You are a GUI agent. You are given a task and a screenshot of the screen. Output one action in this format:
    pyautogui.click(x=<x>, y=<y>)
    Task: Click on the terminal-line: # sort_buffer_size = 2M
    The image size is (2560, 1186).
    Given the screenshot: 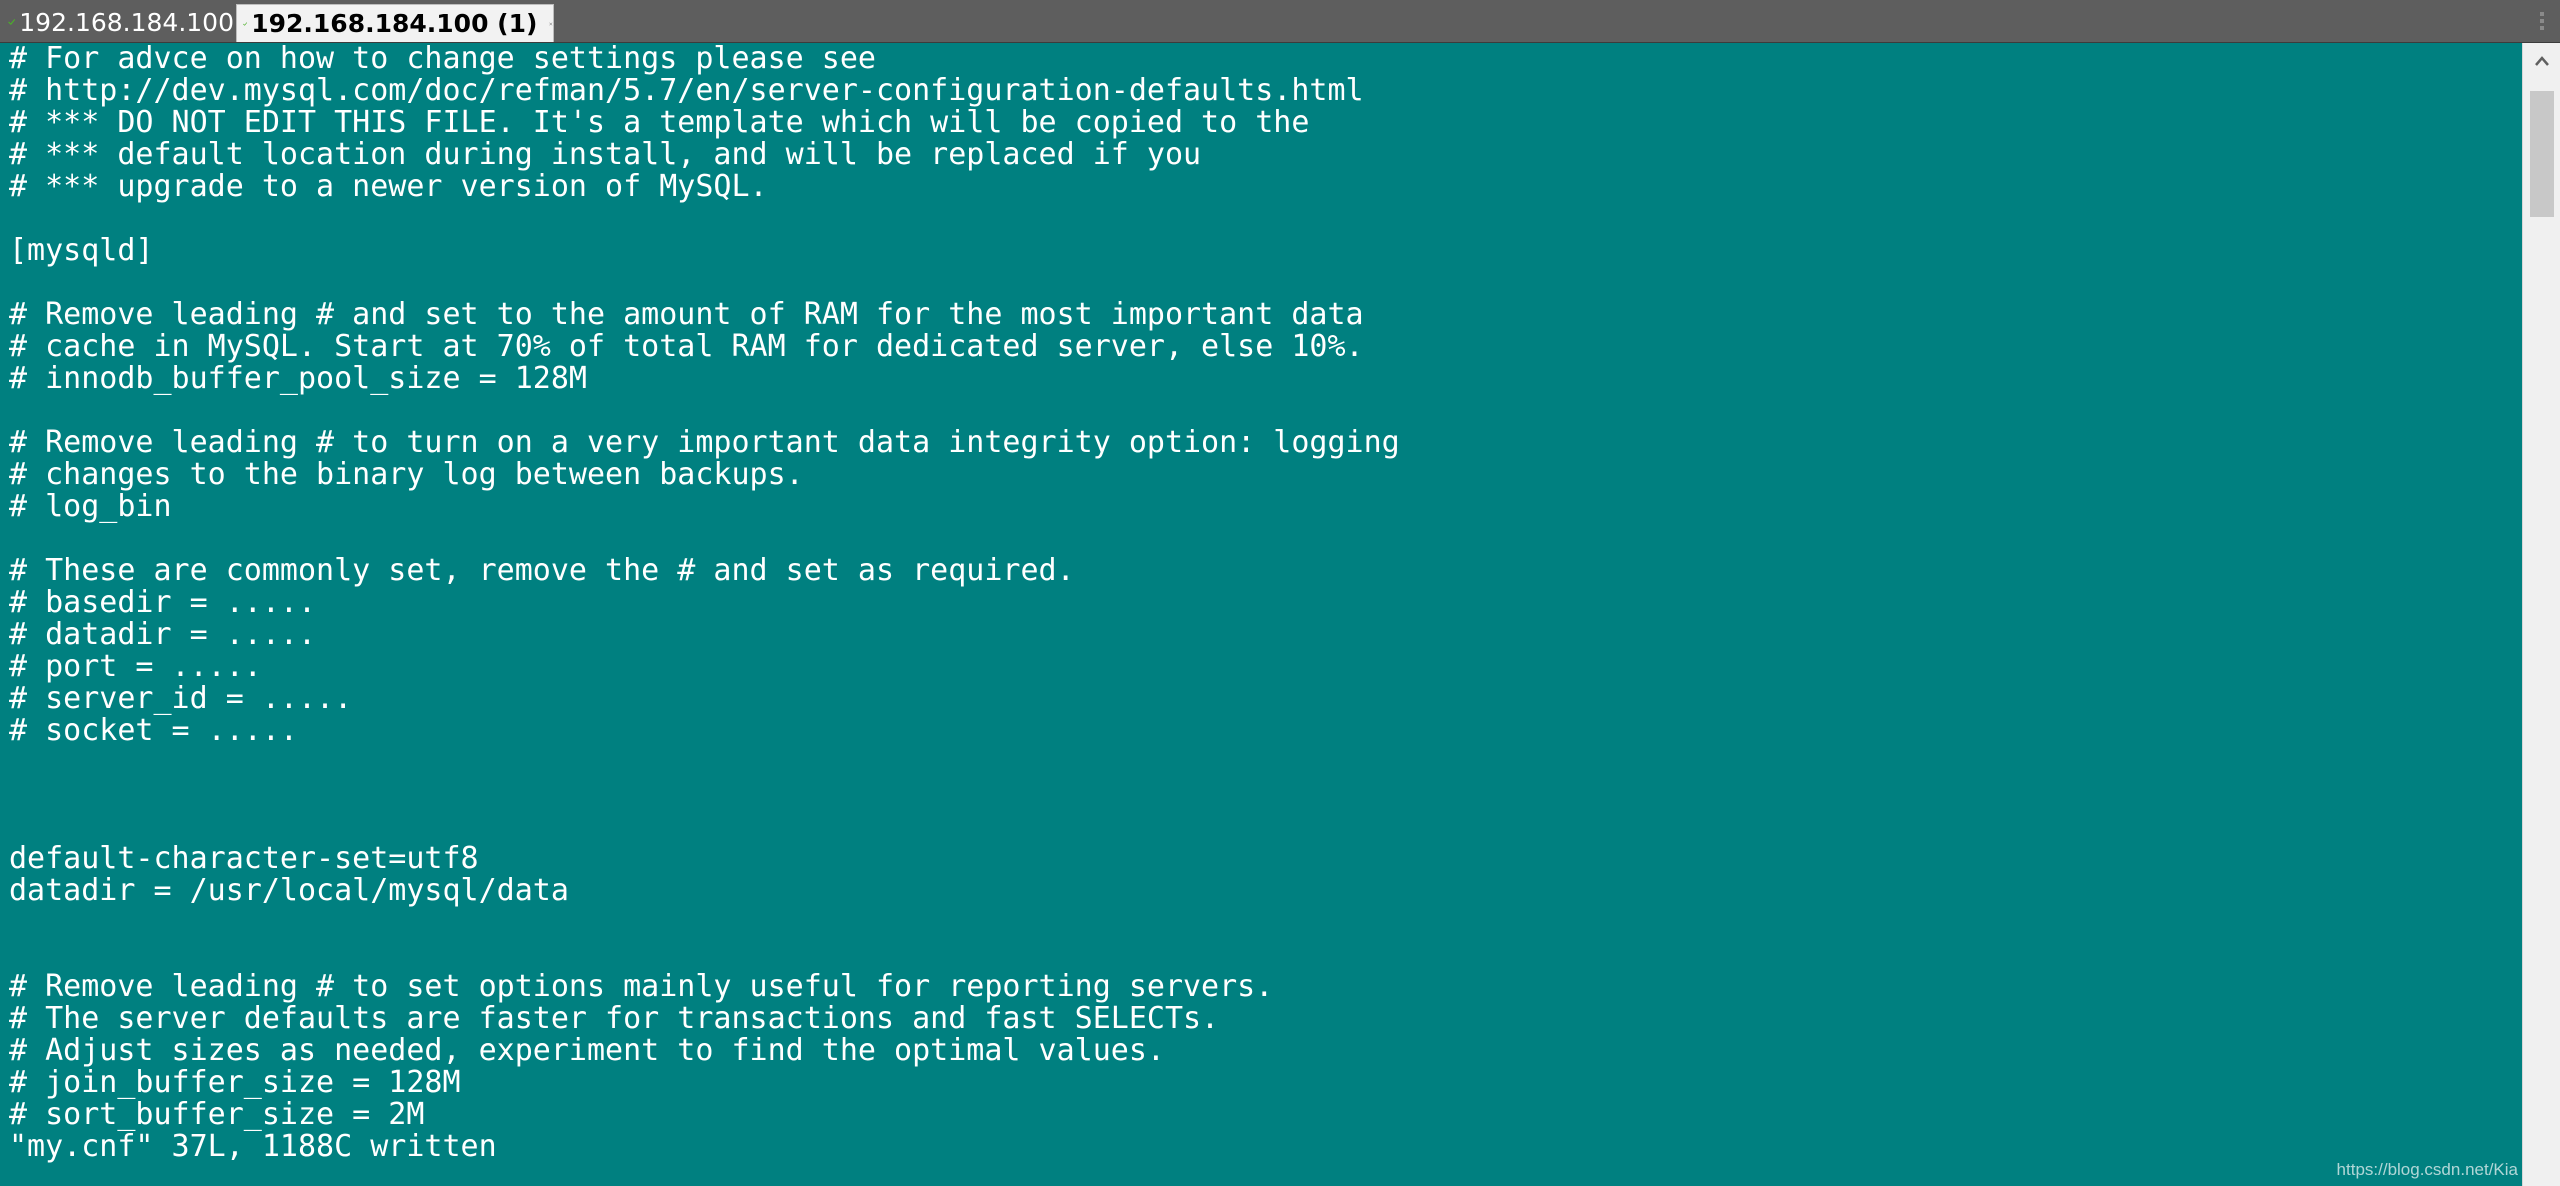 What is the action you would take?
    pyautogui.click(x=217, y=1114)
    